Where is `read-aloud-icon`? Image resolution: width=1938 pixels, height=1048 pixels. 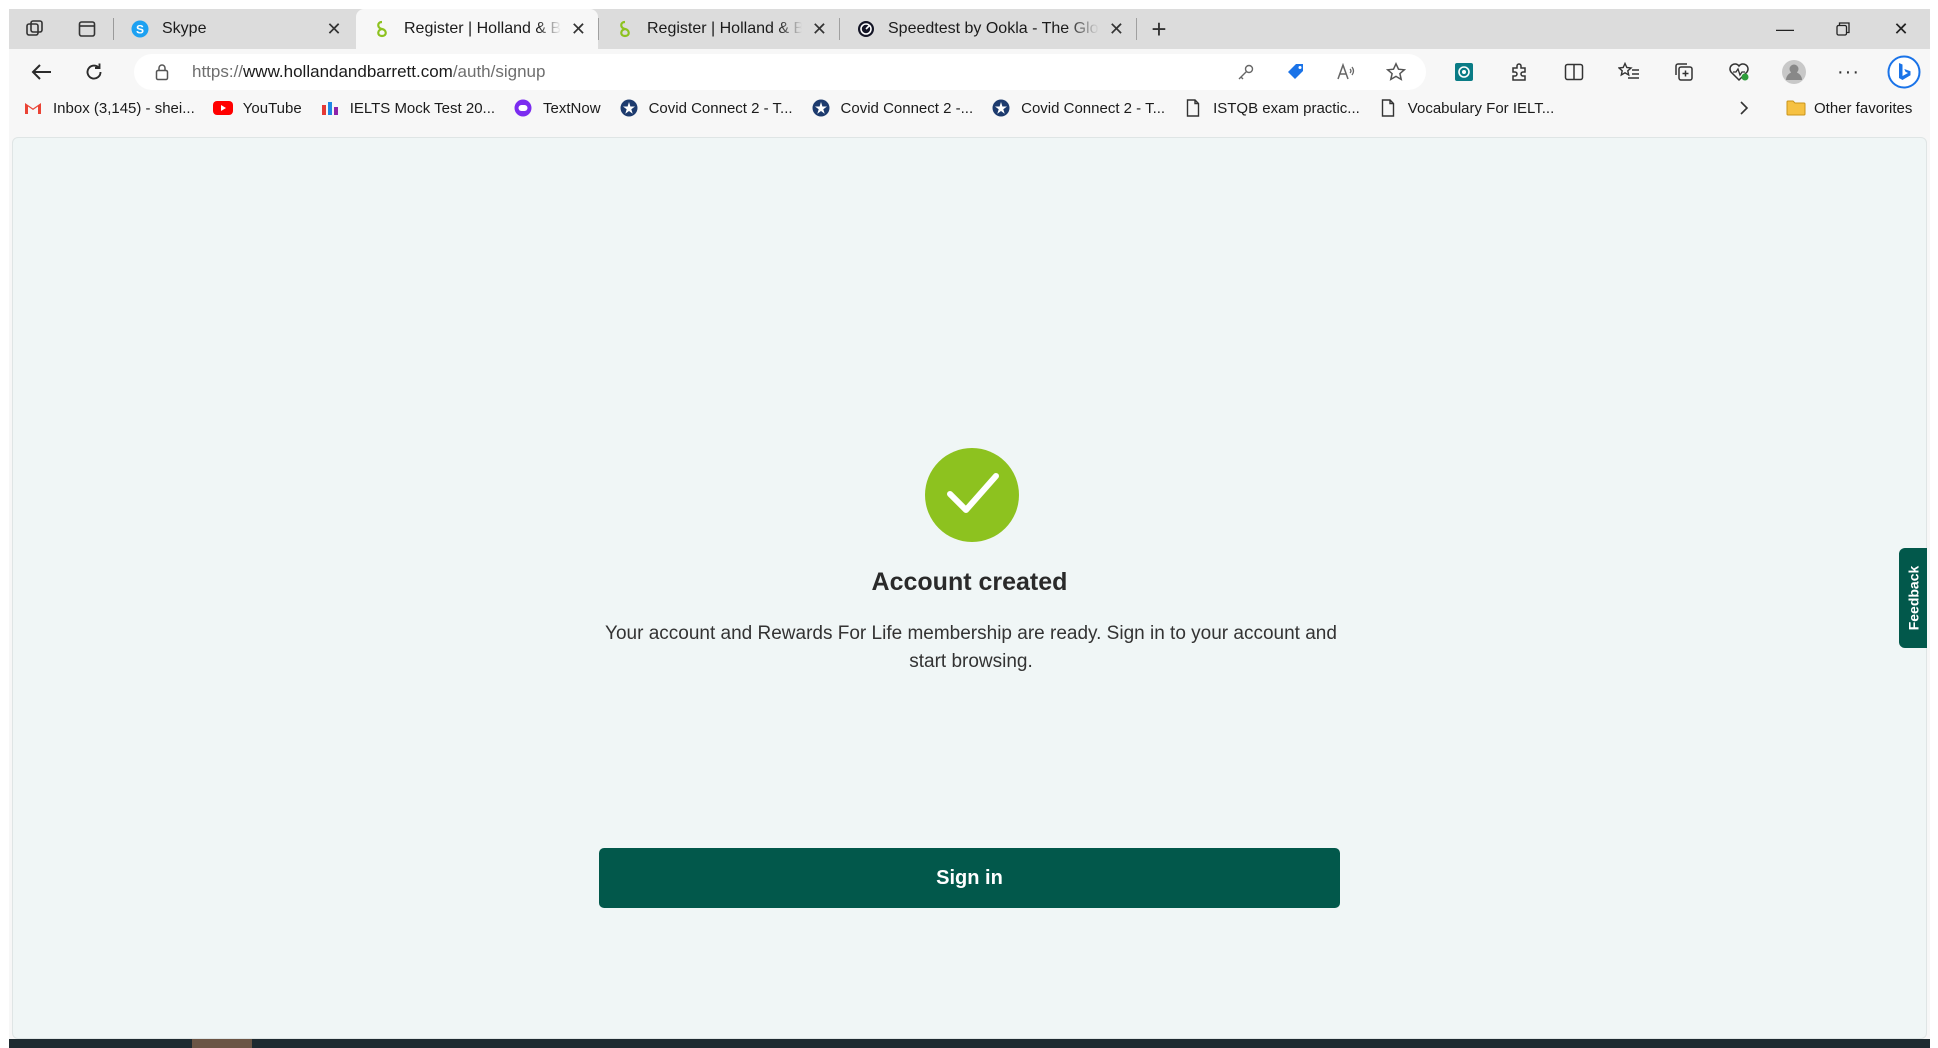
read-aloud-icon is located at coordinates (1346, 72).